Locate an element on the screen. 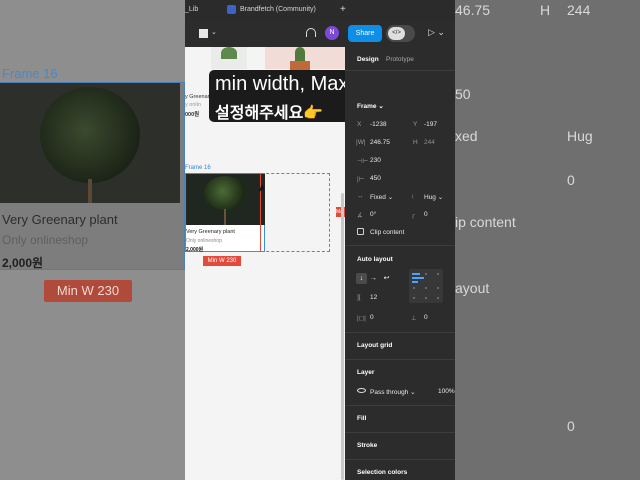  x-input: -1238 is located at coordinates (378, 124).